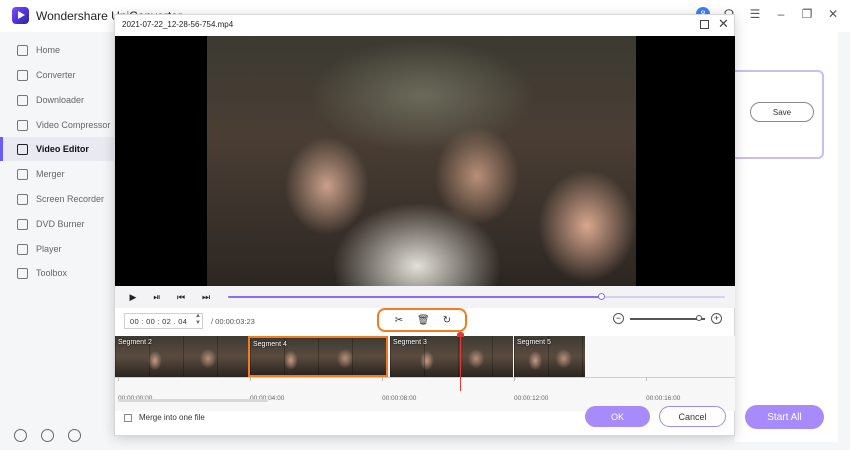 The height and width of the screenshot is (450, 850). I want to click on minimize-icon: –, so click(781, 14).